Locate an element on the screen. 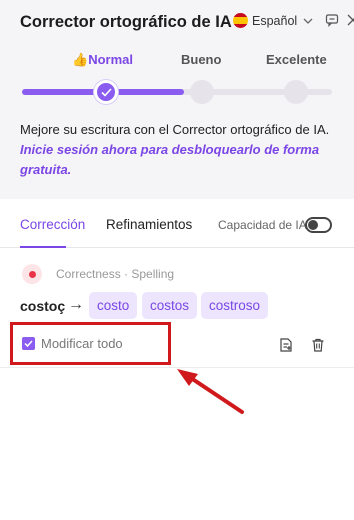 This screenshot has width=354, height=520. step-bueno: Bueno is located at coordinates (201, 59).